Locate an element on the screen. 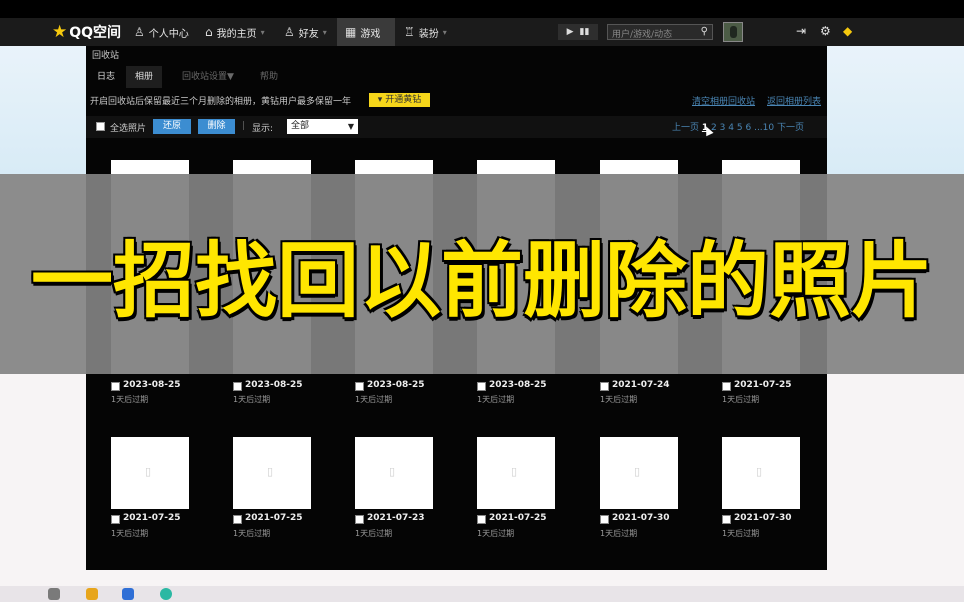 This screenshot has width=964, height=602. search-input: 用户/游戏/动态 ⚲ is located at coordinates (660, 32).